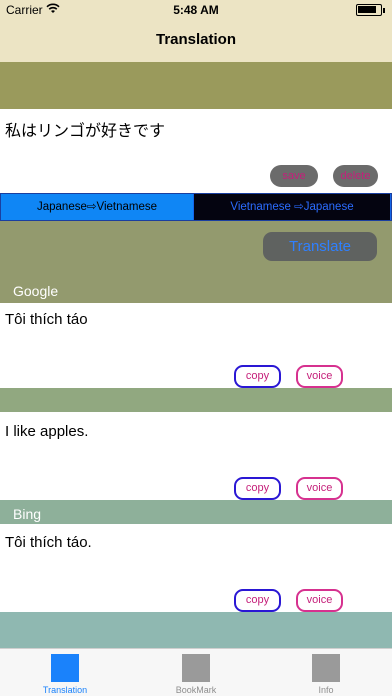 The image size is (392, 696). I want to click on page-title: Translation, so click(196, 39).